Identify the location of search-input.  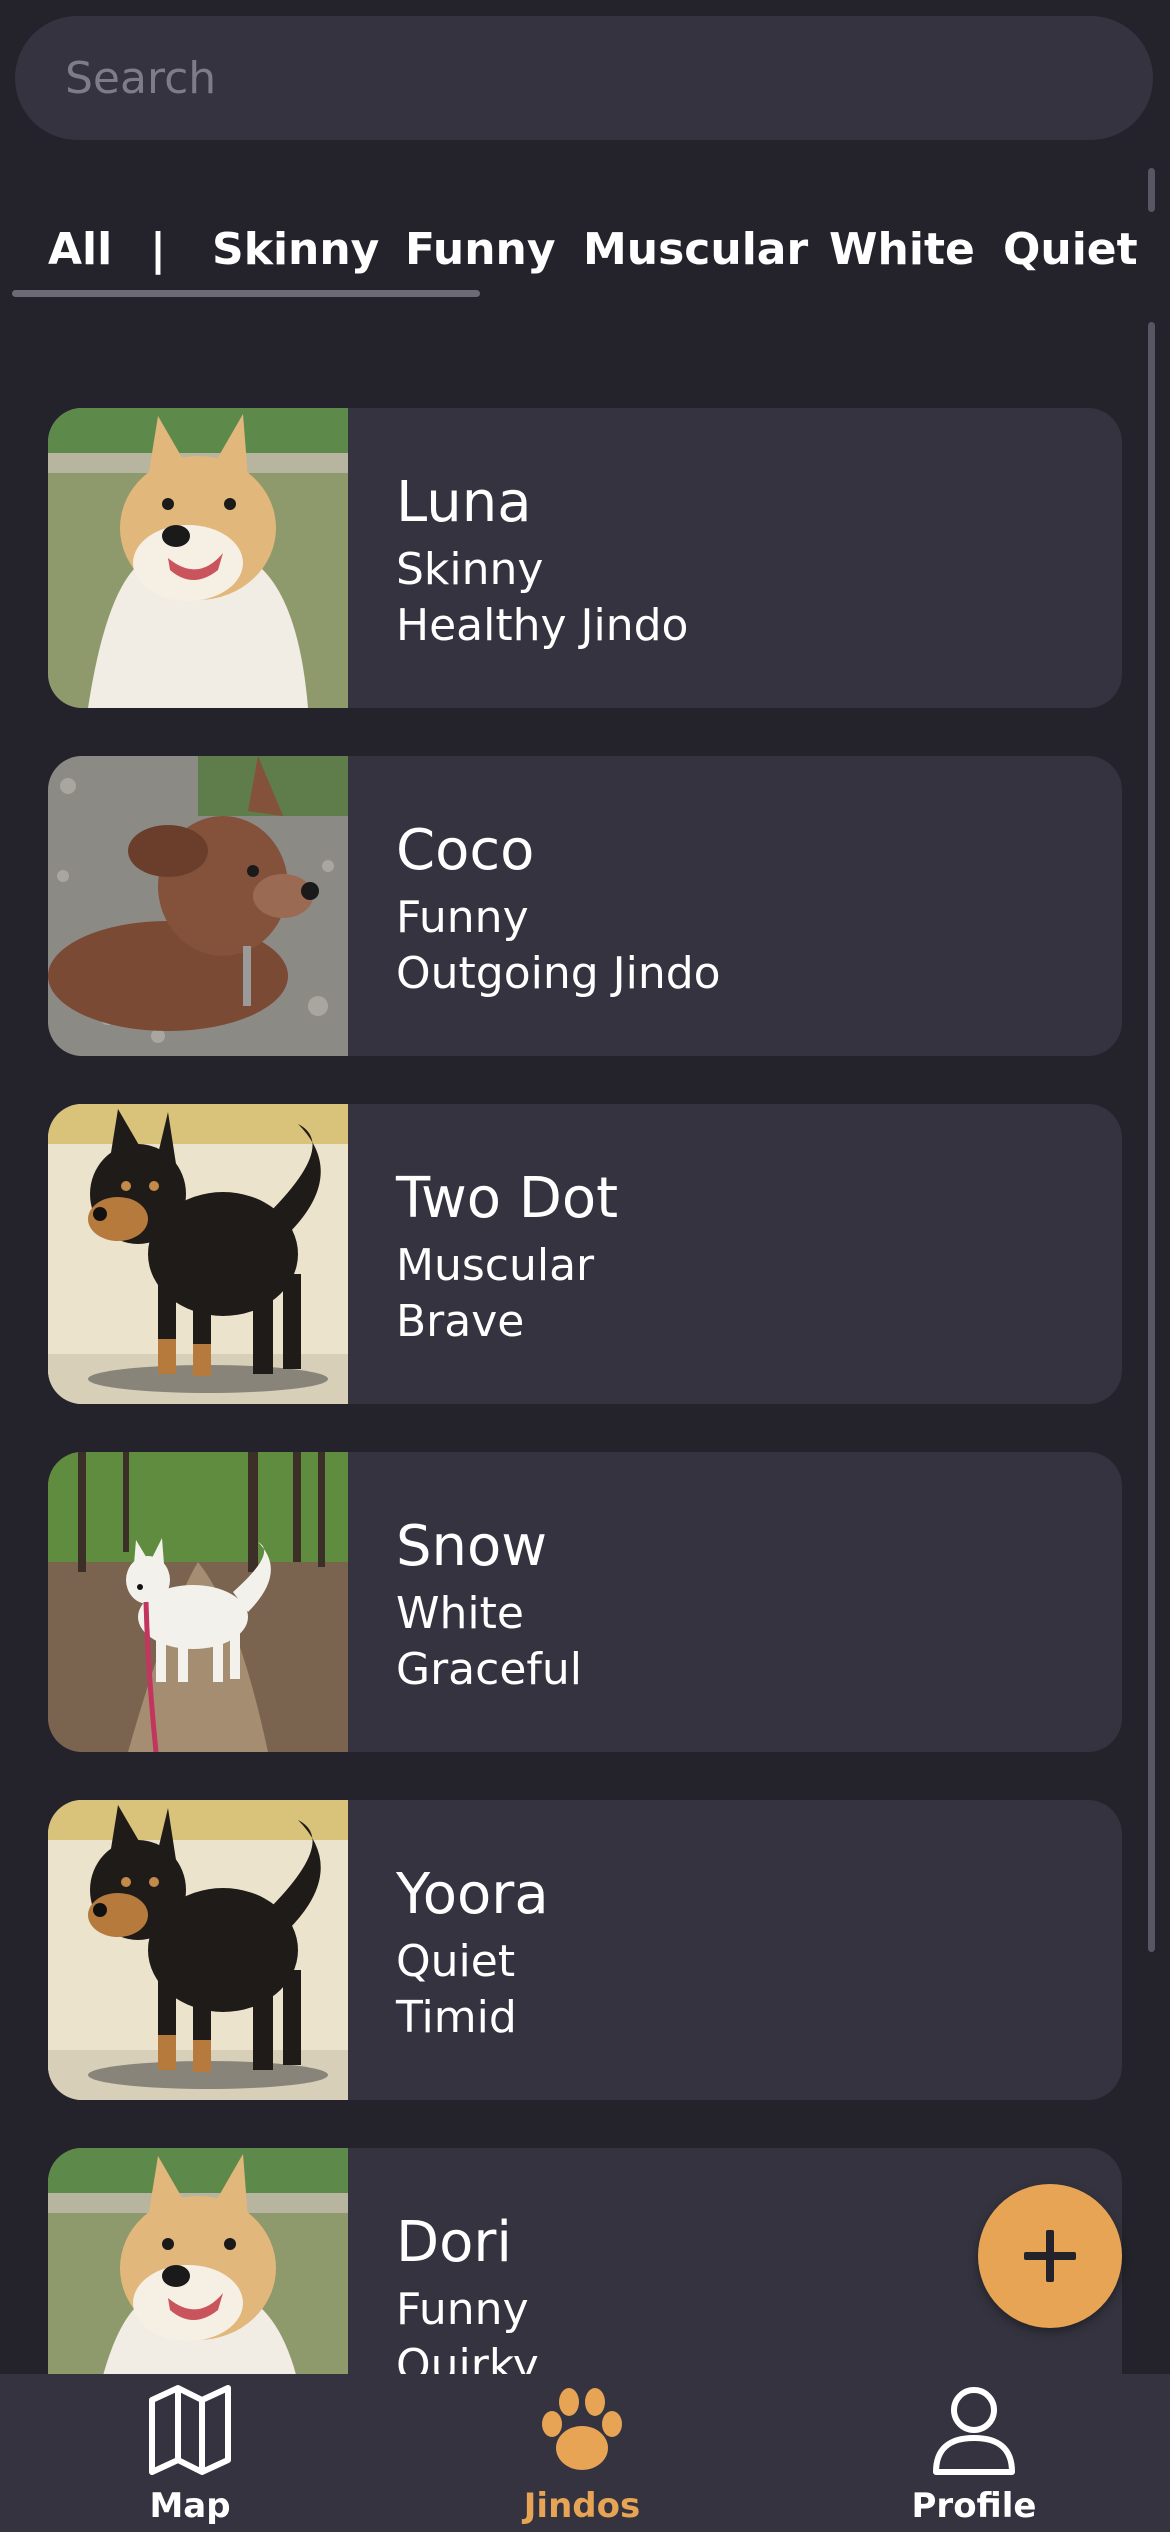
(608, 78).